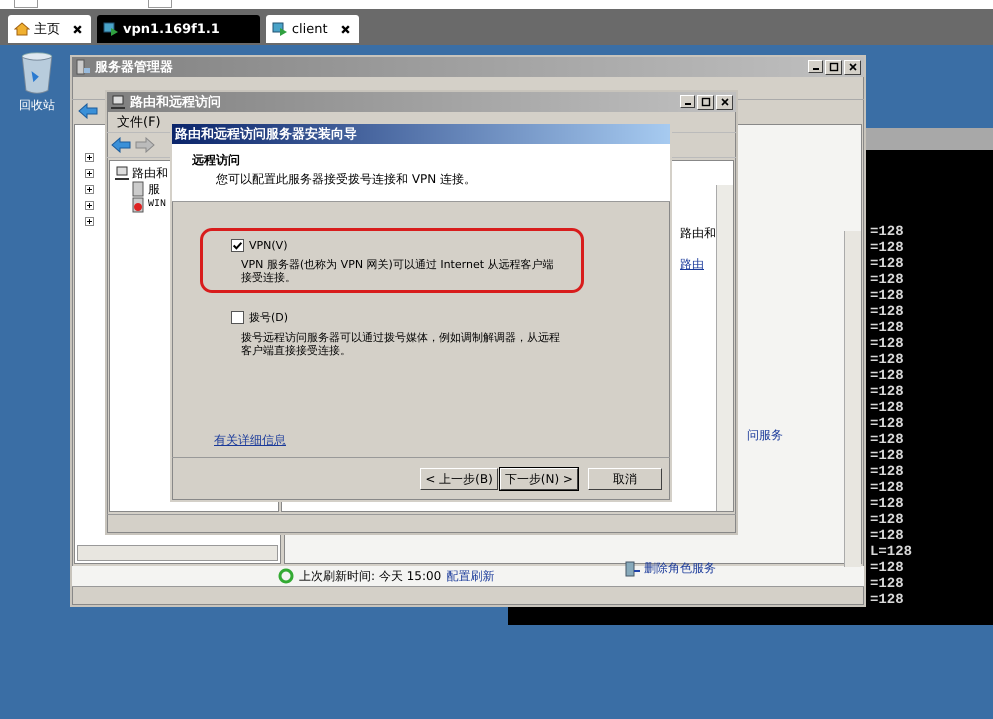  What do you see at coordinates (346, 179) in the screenshot?
I see `page-subheading: 您可以配置此服务器接受拨号连接和 VPN 连接。` at bounding box center [346, 179].